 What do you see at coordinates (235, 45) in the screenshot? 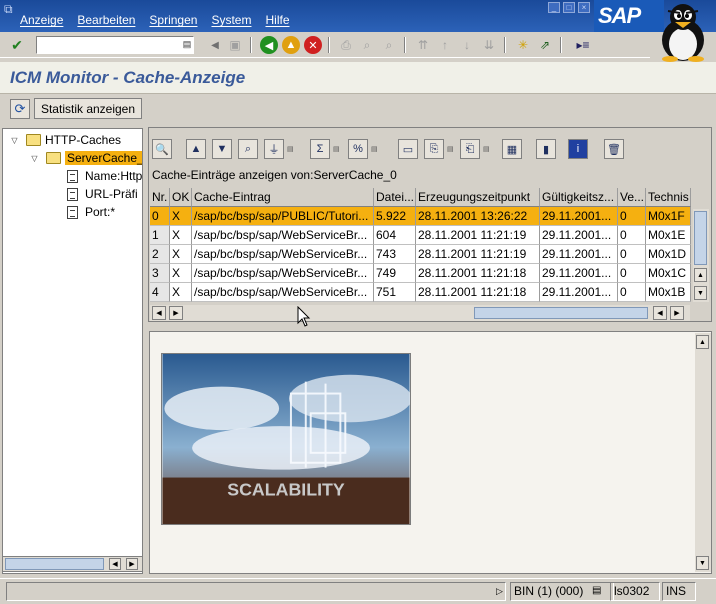
I see `save-icon: ▣` at bounding box center [235, 45].